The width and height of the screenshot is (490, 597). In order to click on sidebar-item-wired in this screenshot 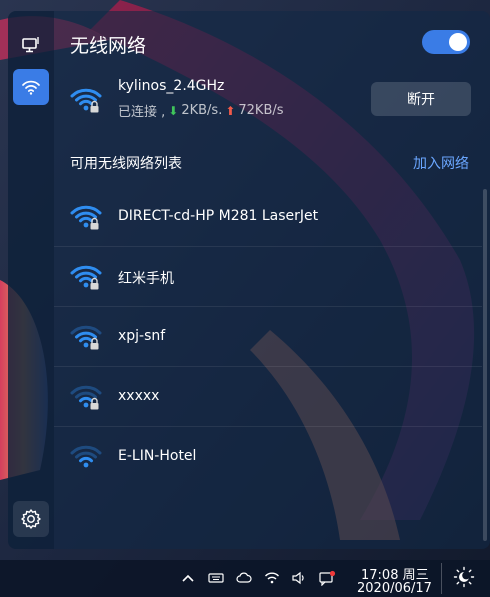, I will do `click(31, 45)`.